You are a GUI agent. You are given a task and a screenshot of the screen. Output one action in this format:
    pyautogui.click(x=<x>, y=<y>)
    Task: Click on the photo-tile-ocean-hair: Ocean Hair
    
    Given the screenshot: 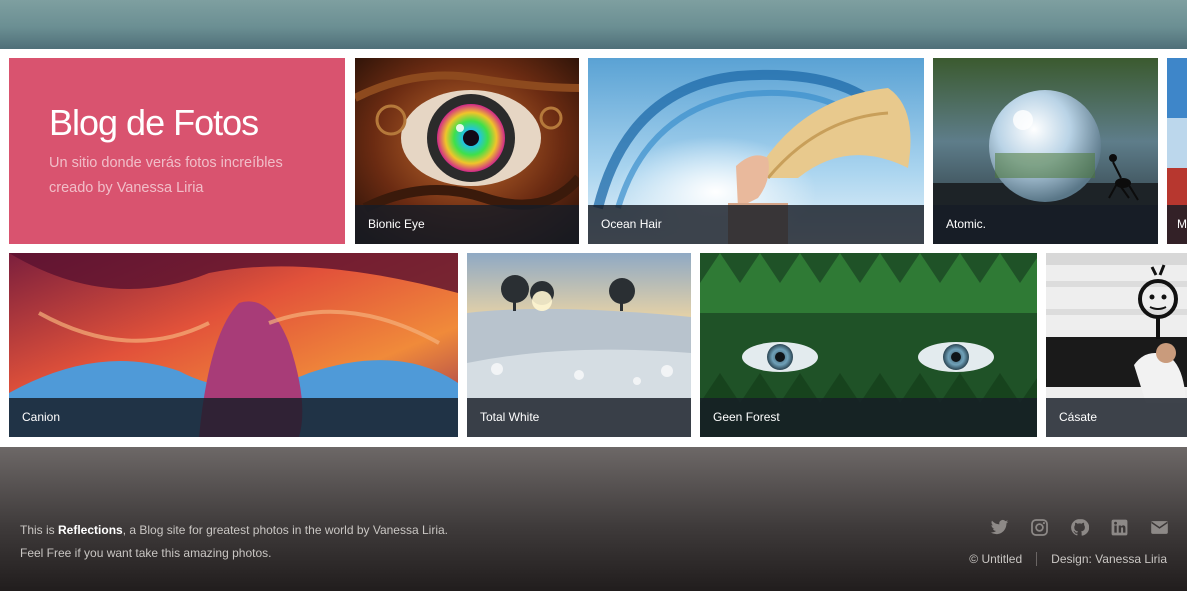 What is the action you would take?
    pyautogui.click(x=756, y=151)
    